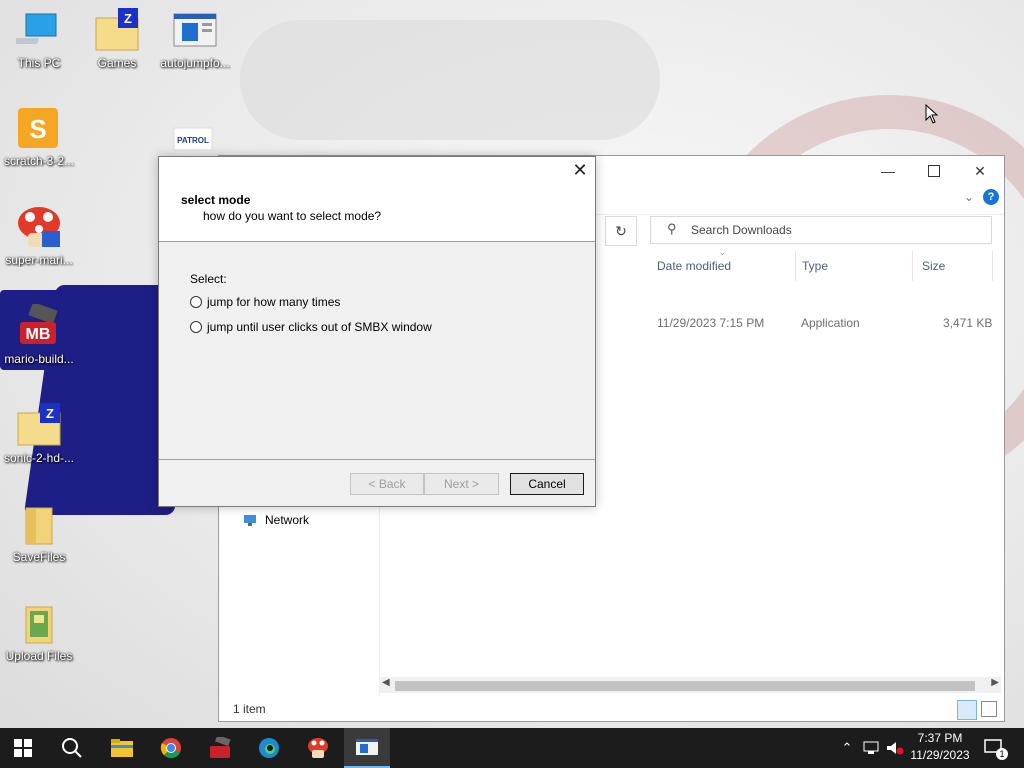 This screenshot has width=1024, height=768. I want to click on desktop-icon-games: Z Games, so click(117, 39).